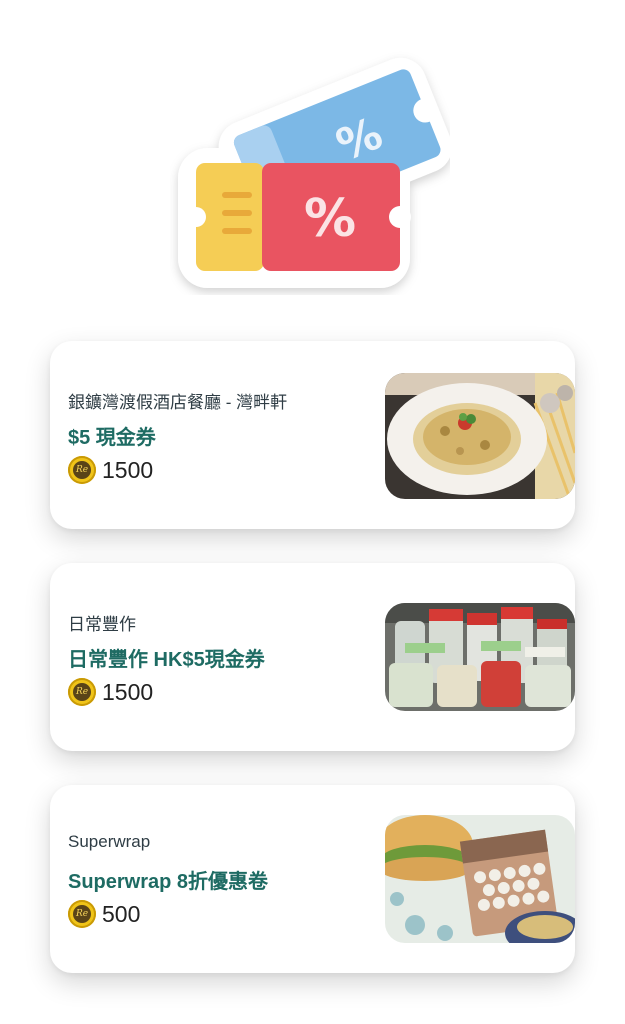 The image size is (625, 1024). What do you see at coordinates (168, 882) in the screenshot?
I see `voucher-title: Superwrap 8折優惠卷` at bounding box center [168, 882].